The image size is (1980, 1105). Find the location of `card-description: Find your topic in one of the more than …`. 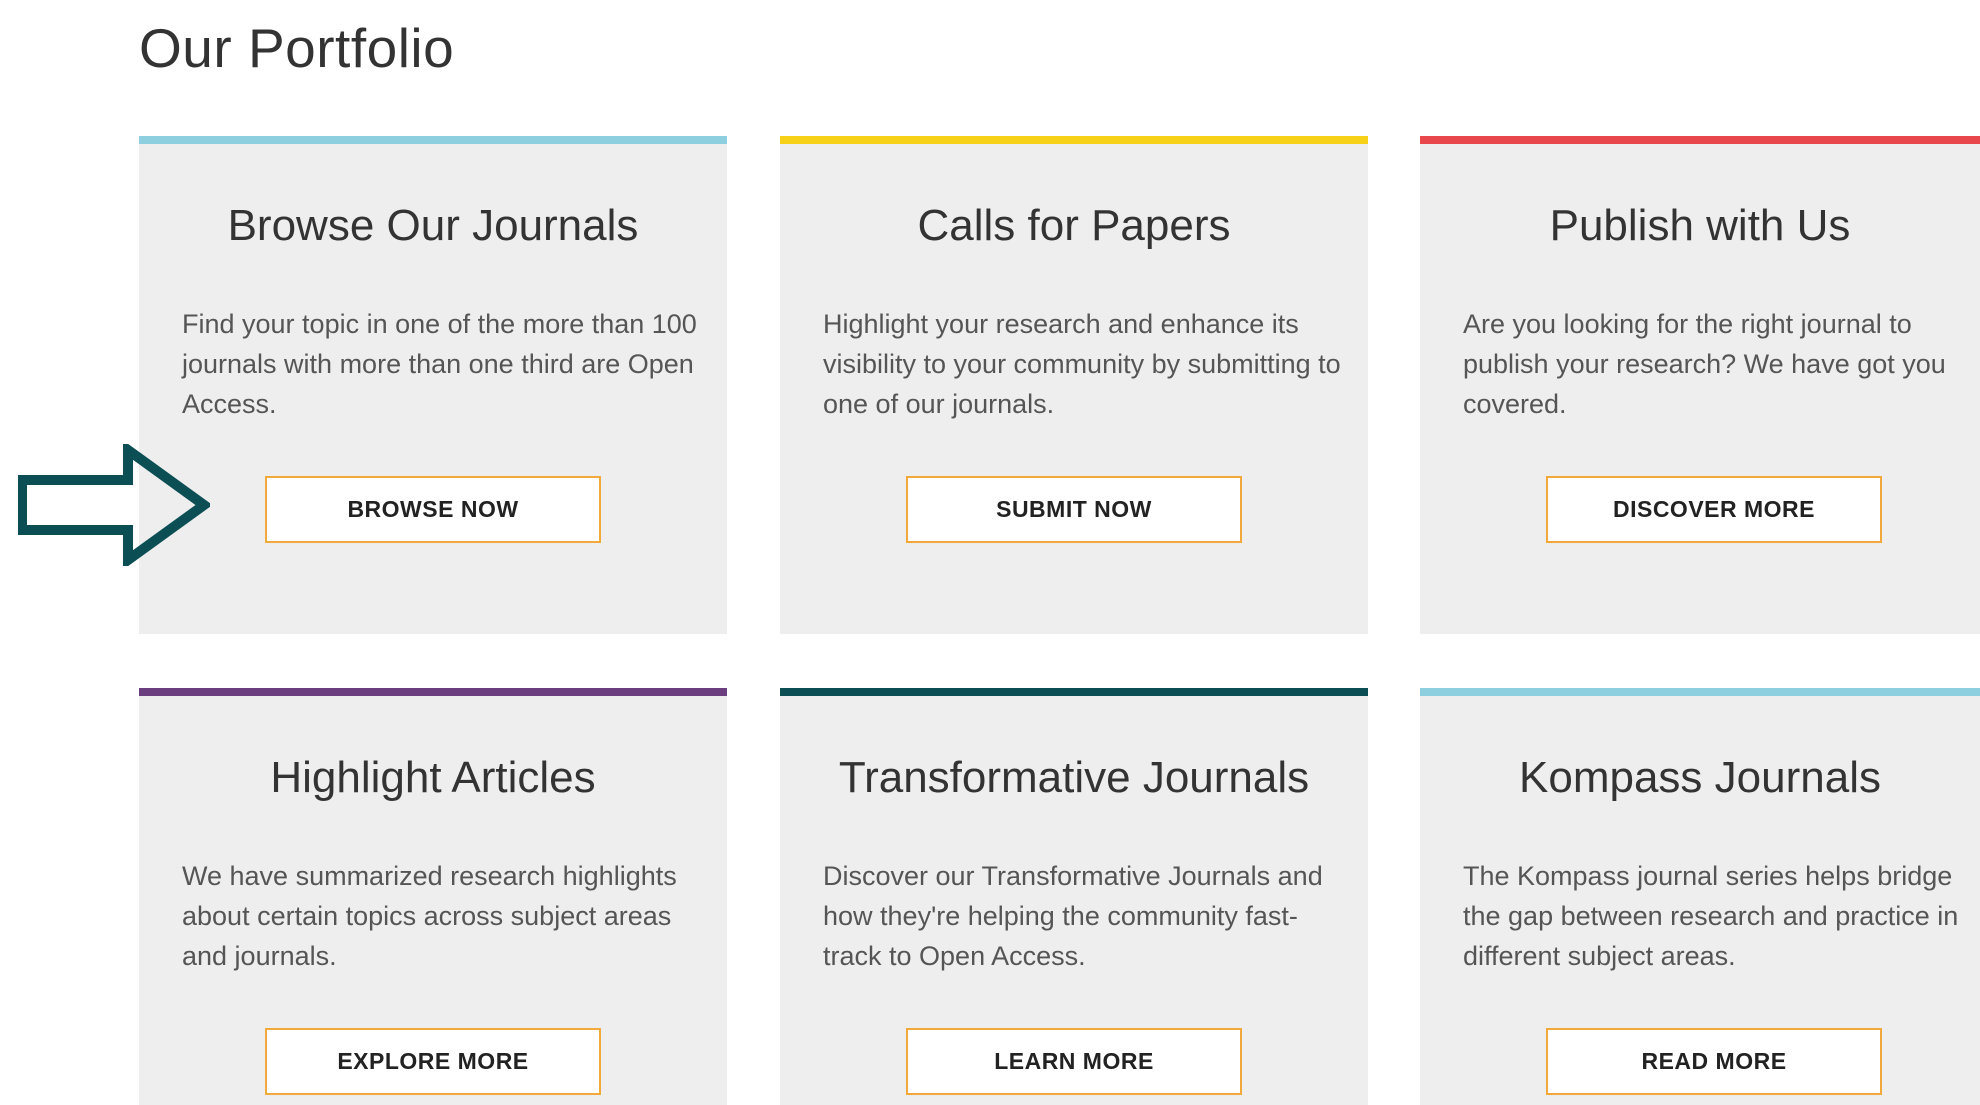

card-description: Find your topic in one of the more than … is located at coordinates (439, 364).